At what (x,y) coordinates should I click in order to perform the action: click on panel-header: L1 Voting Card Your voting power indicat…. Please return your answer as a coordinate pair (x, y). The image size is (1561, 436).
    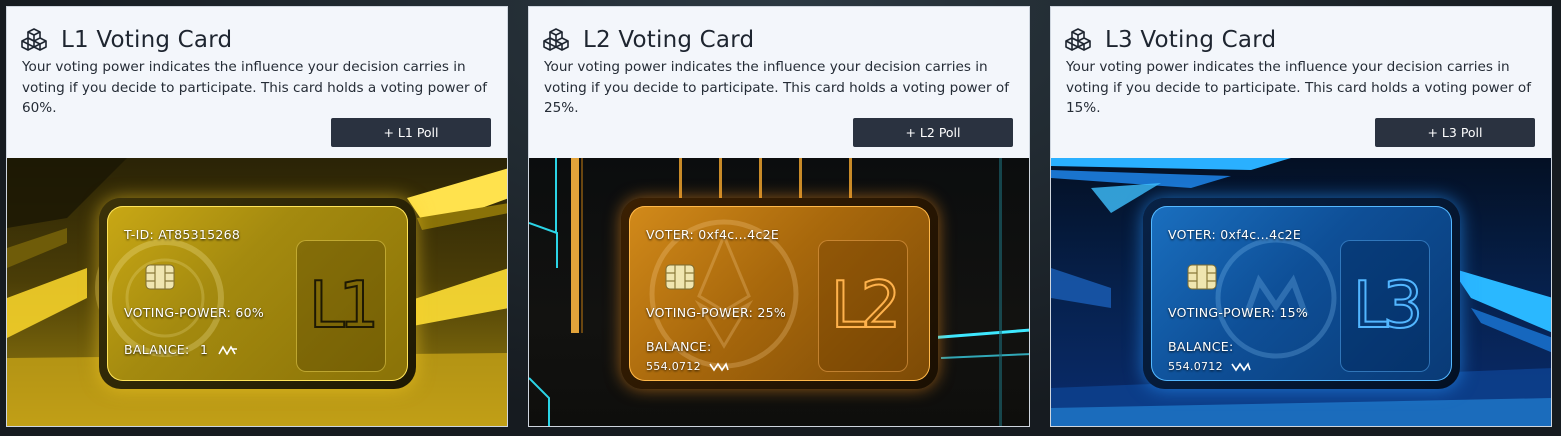
    Looking at the image, I should click on (257, 82).